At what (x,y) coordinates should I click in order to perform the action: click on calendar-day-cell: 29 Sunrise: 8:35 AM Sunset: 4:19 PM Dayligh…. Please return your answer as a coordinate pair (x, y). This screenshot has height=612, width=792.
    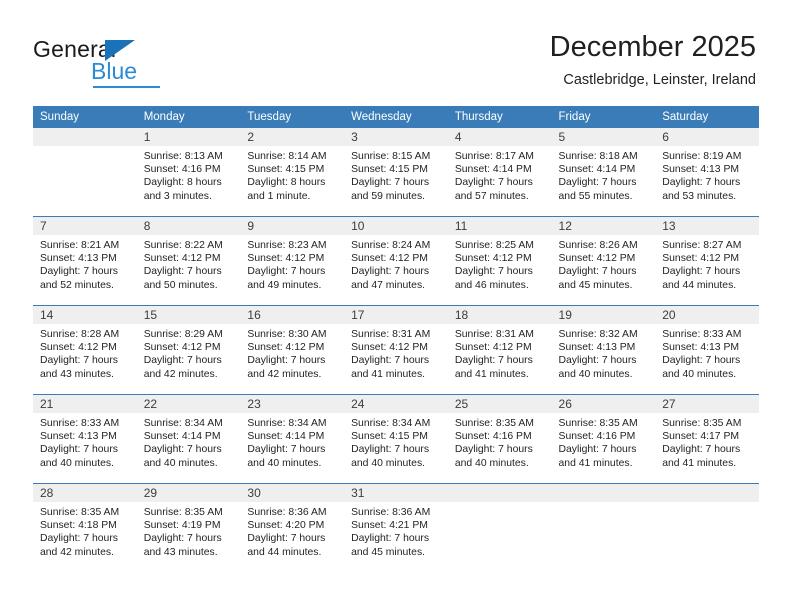
    Looking at the image, I should click on (188, 527).